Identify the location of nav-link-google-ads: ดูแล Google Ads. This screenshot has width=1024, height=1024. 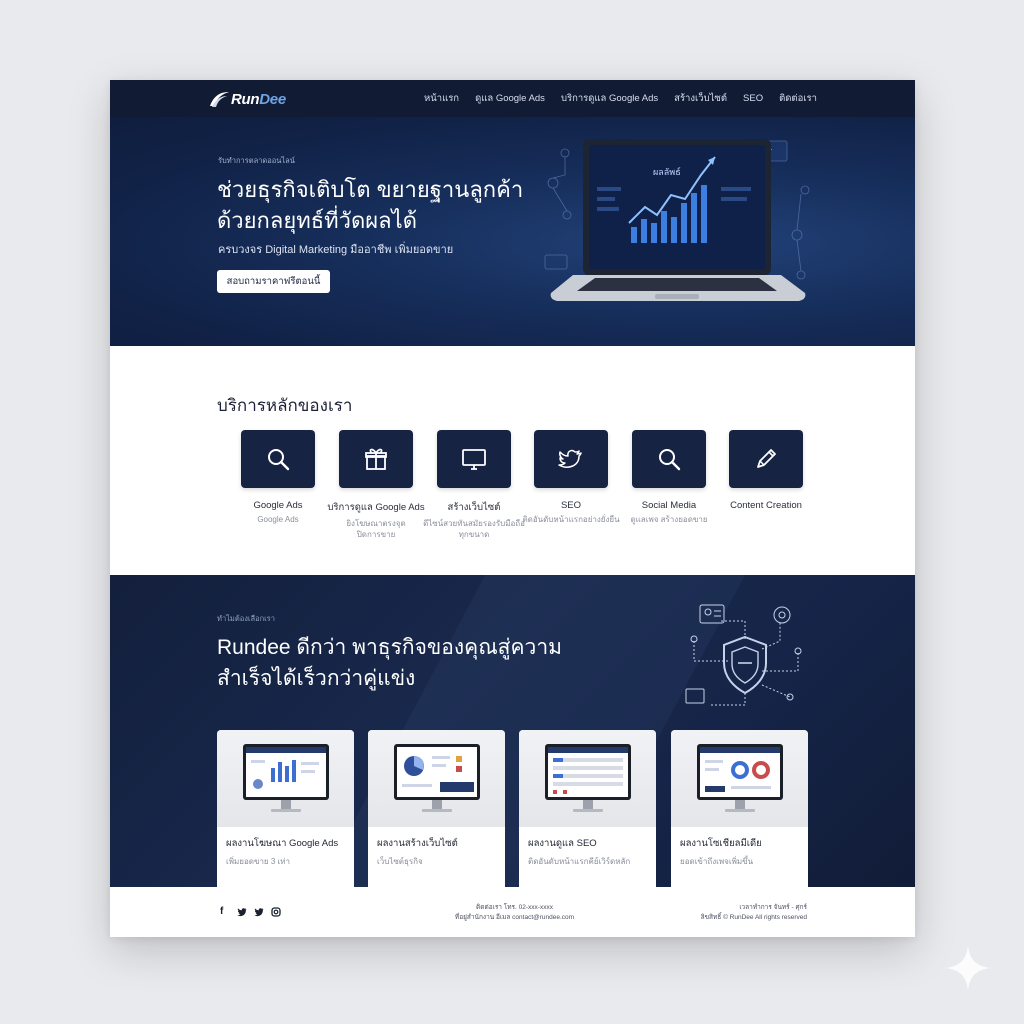
(510, 98).